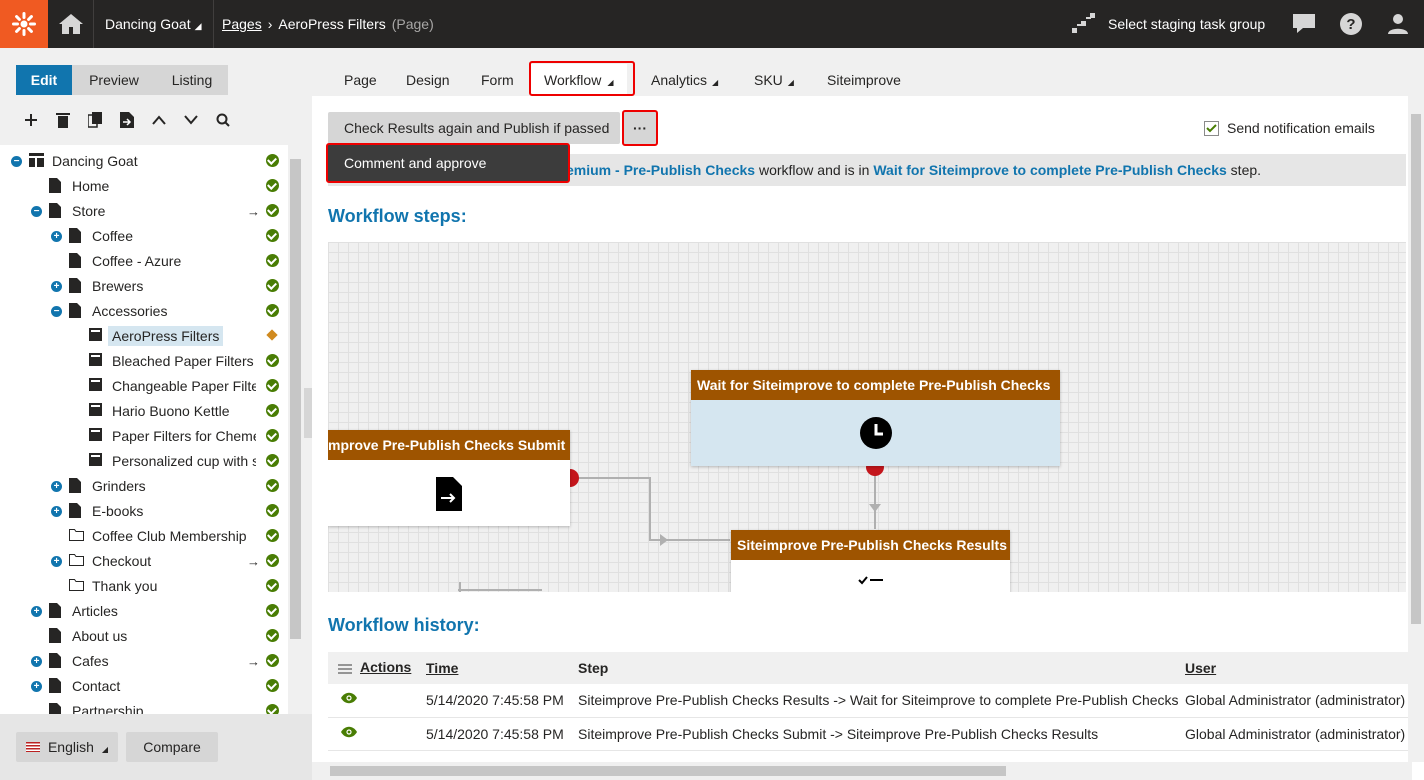 Image resolution: width=1424 pixels, height=780 pixels. I want to click on tree-node-label: Personalized cup with sa, so click(184, 461).